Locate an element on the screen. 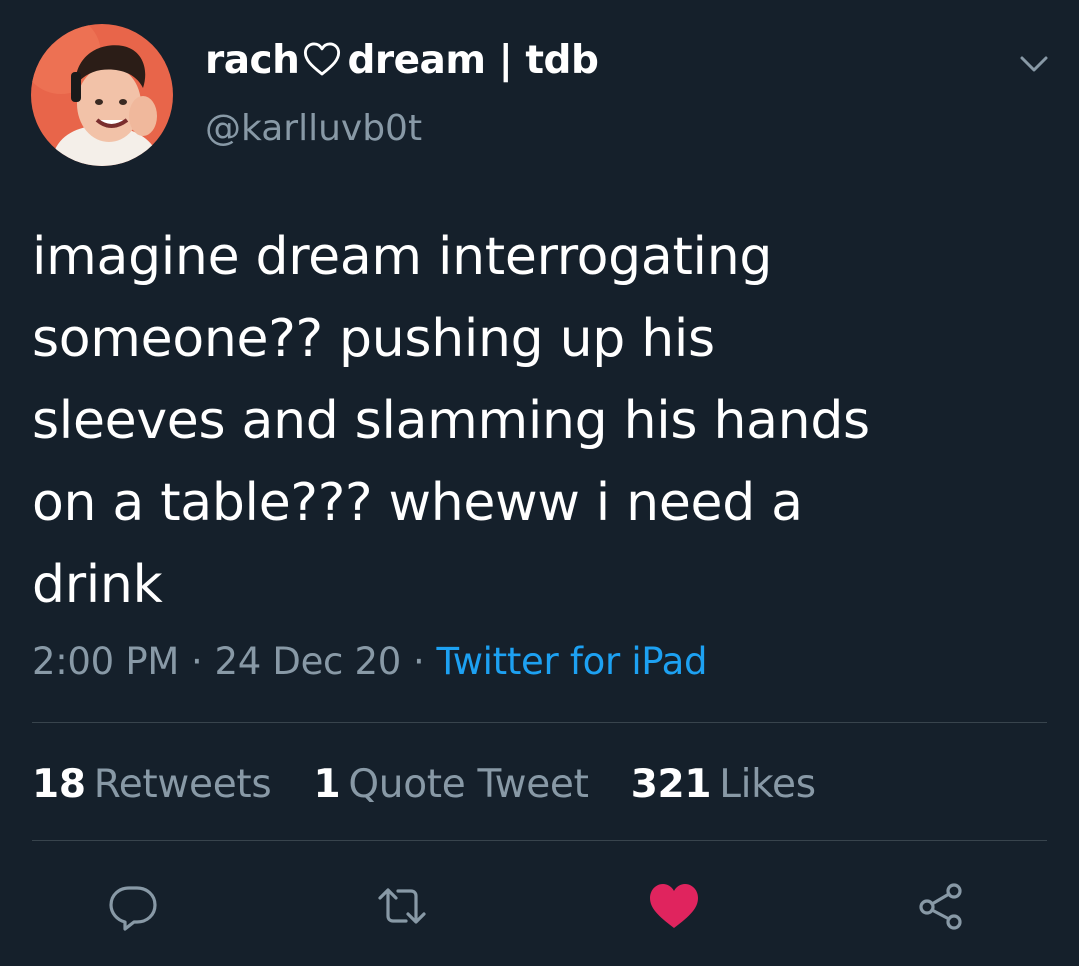 Image resolution: width=1079 pixels, height=966 pixels. heart-outline-icon is located at coordinates (322, 64).